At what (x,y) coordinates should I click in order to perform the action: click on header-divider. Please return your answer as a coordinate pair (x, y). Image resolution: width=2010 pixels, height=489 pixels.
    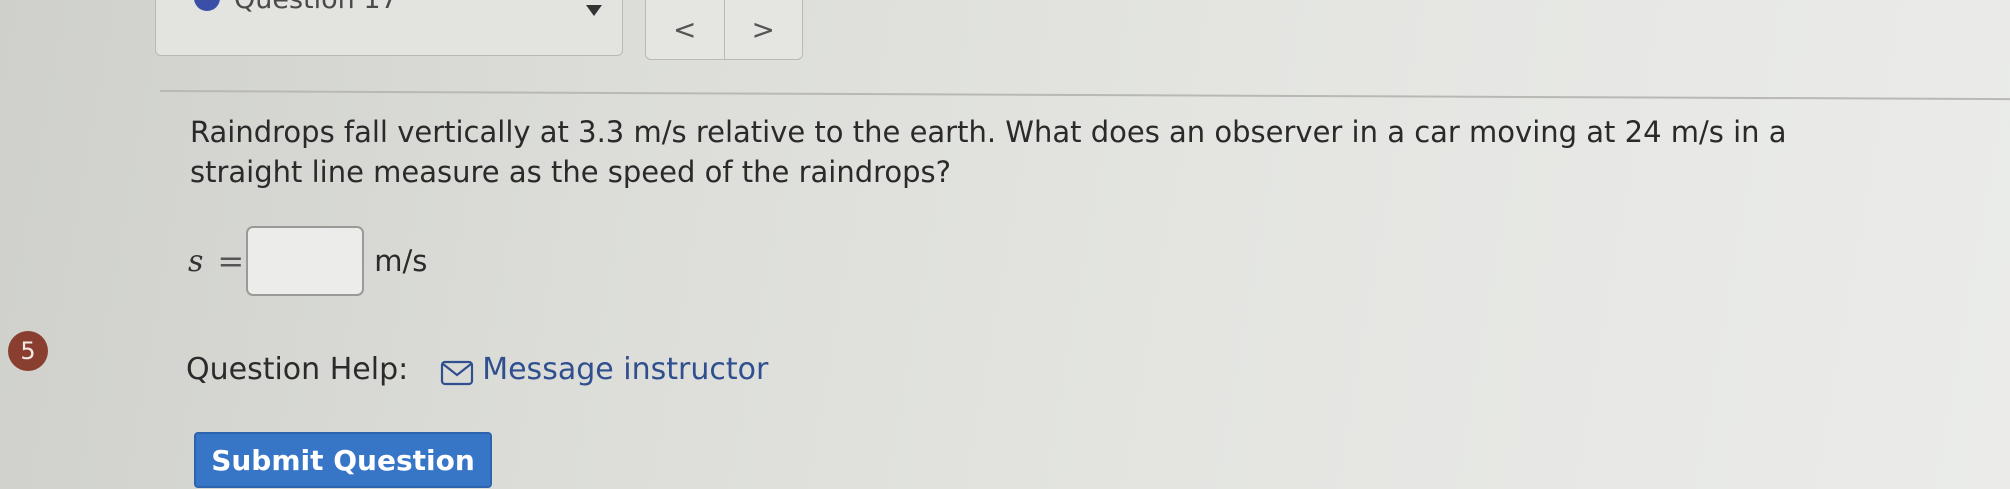
    Looking at the image, I should click on (1084, 95).